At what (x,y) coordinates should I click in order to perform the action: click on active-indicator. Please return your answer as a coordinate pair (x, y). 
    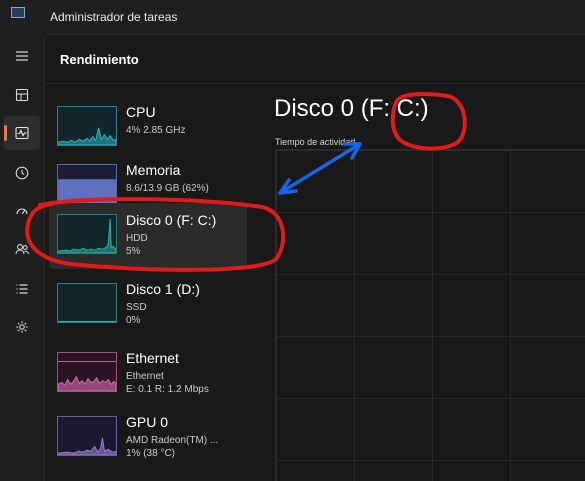
    Looking at the image, I should click on (5, 133).